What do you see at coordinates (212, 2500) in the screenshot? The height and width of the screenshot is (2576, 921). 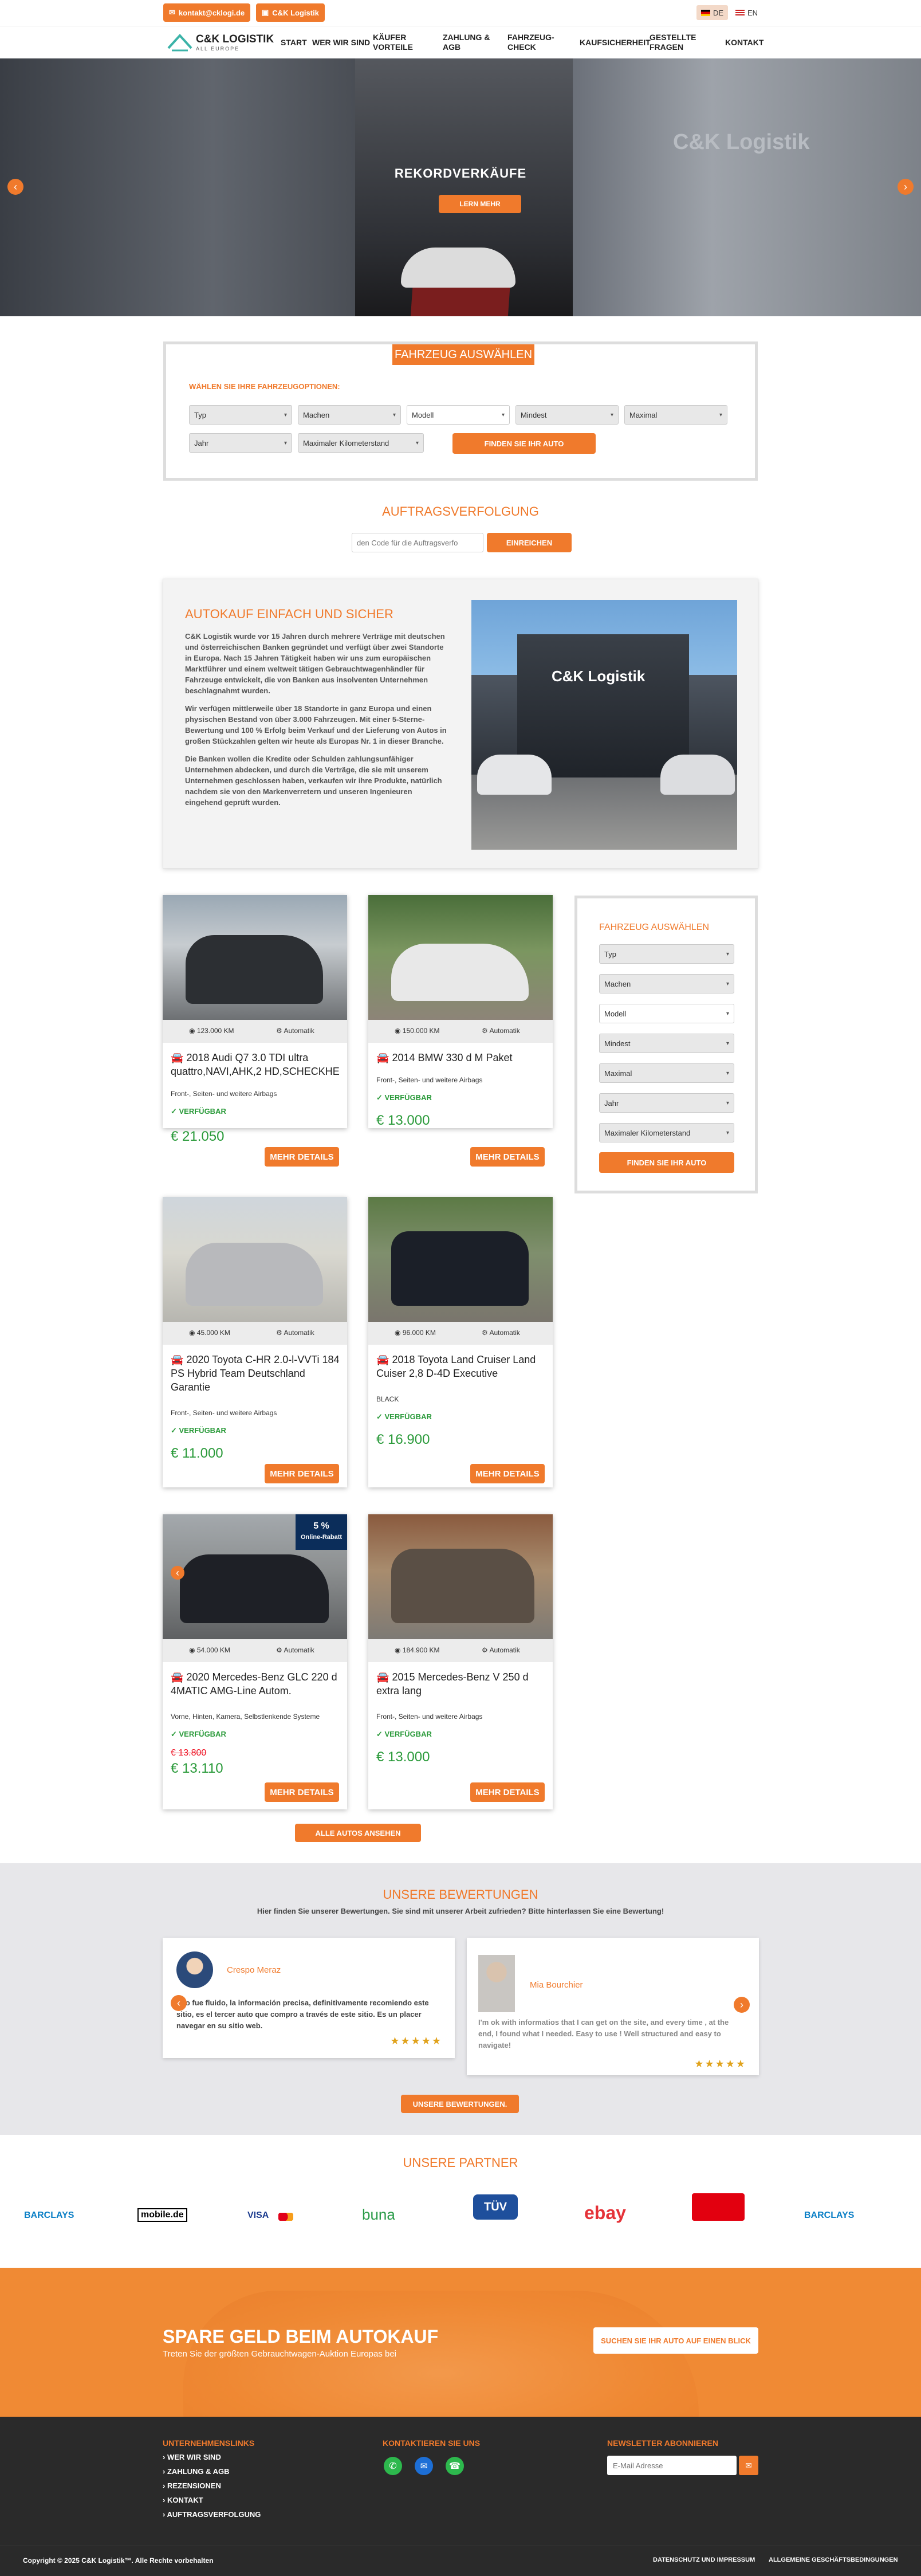 I see `footer-link: › KONTAKT` at bounding box center [212, 2500].